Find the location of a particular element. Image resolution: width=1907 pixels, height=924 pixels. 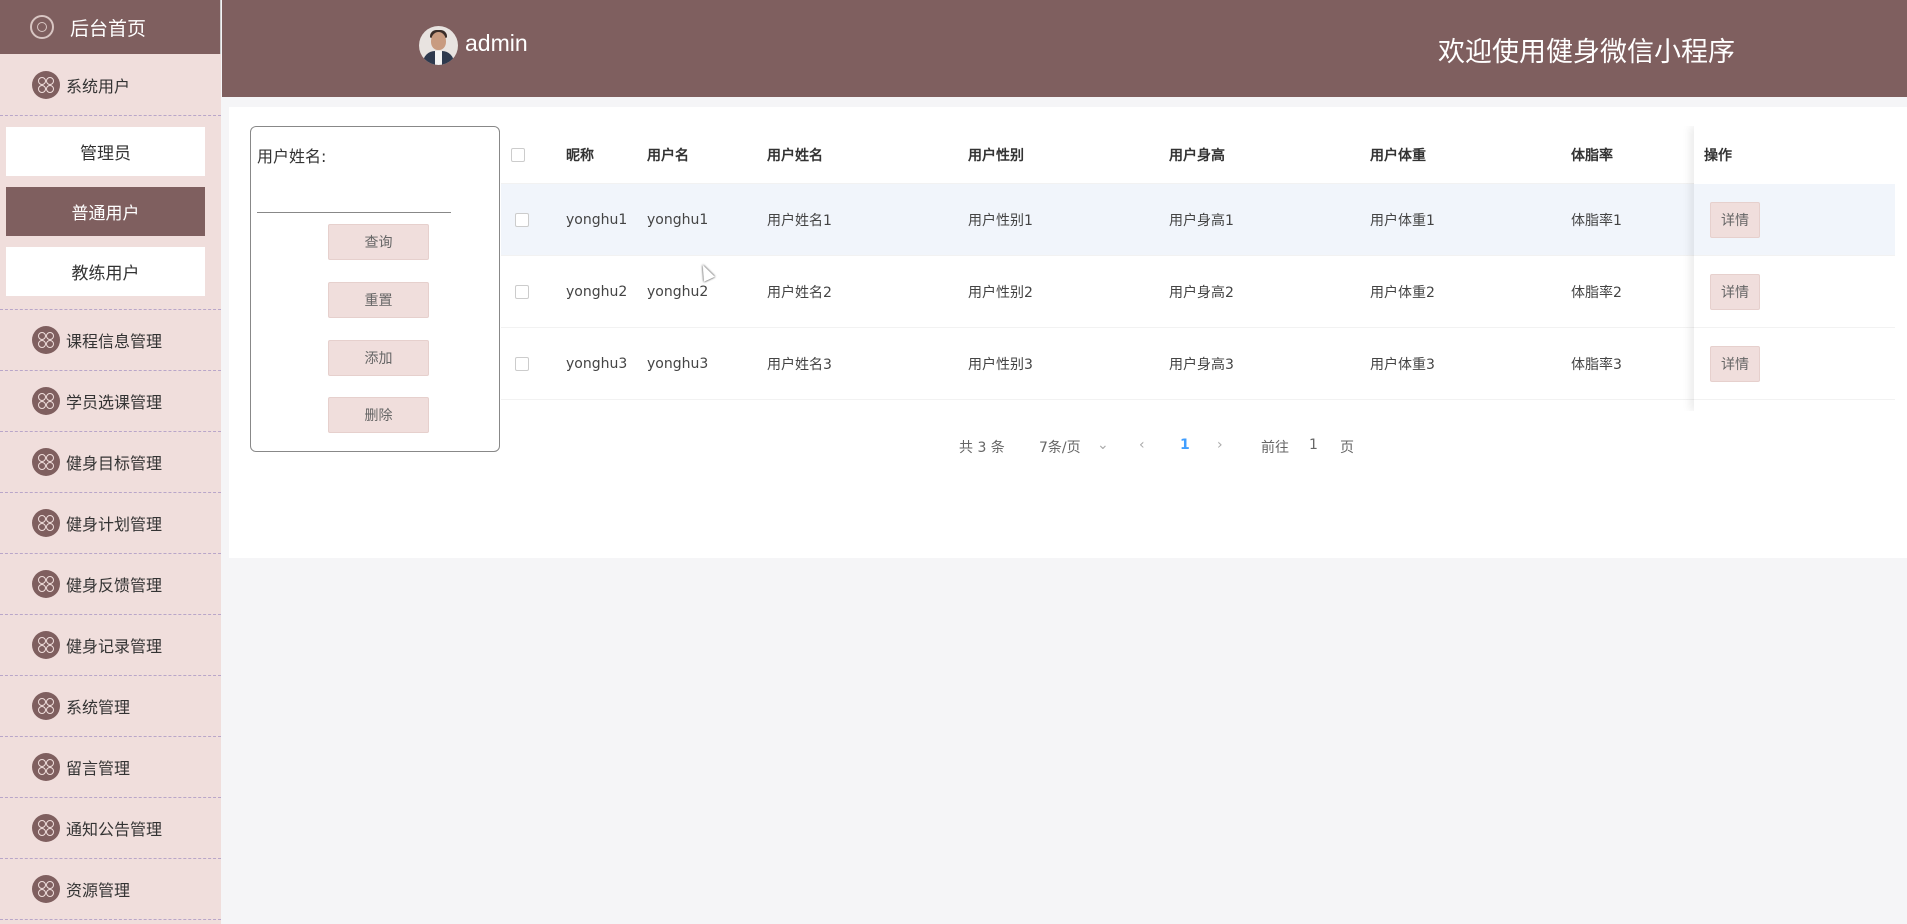

cell-nickname: yonghu2 is located at coordinates (597, 291).